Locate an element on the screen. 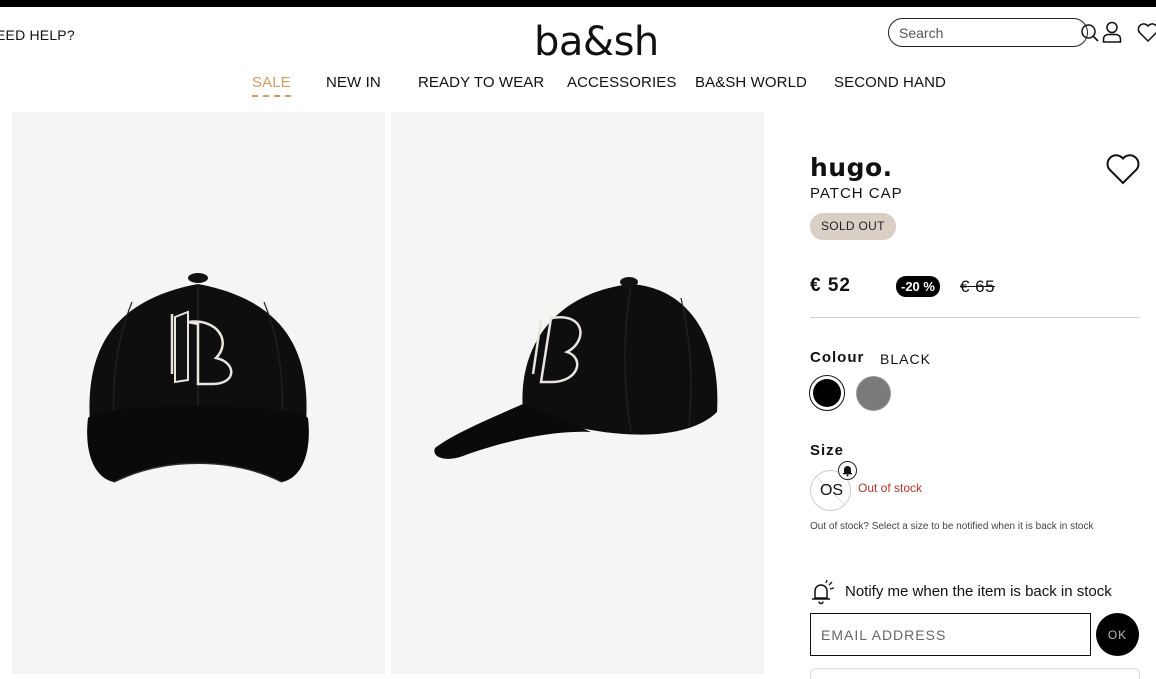 The width and height of the screenshot is (1156, 679). sold-out-badge: SOLD OUT is located at coordinates (853, 226).